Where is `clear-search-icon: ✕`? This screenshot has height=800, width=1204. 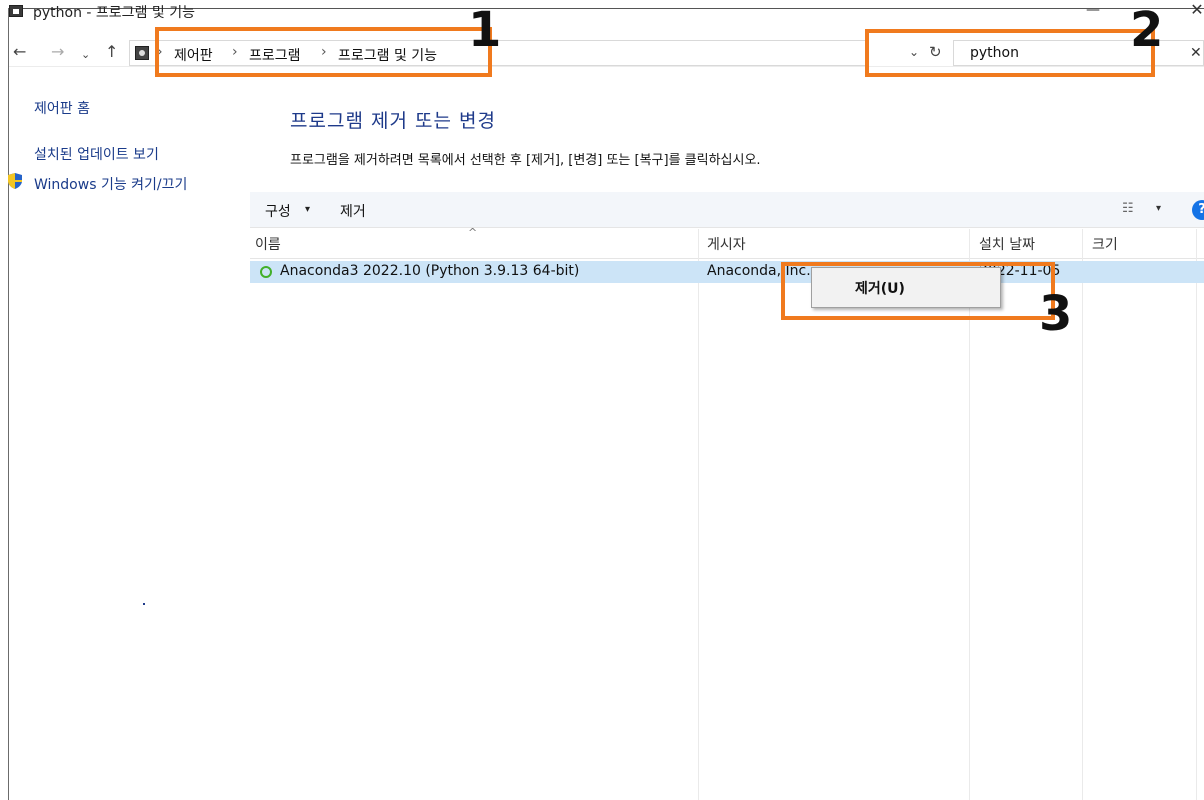 clear-search-icon: ✕ is located at coordinates (1196, 53).